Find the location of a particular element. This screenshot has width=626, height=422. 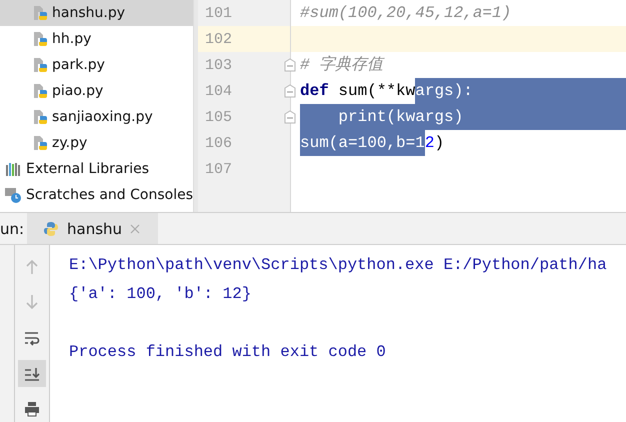

line-number: 105 is located at coordinates (218, 117).